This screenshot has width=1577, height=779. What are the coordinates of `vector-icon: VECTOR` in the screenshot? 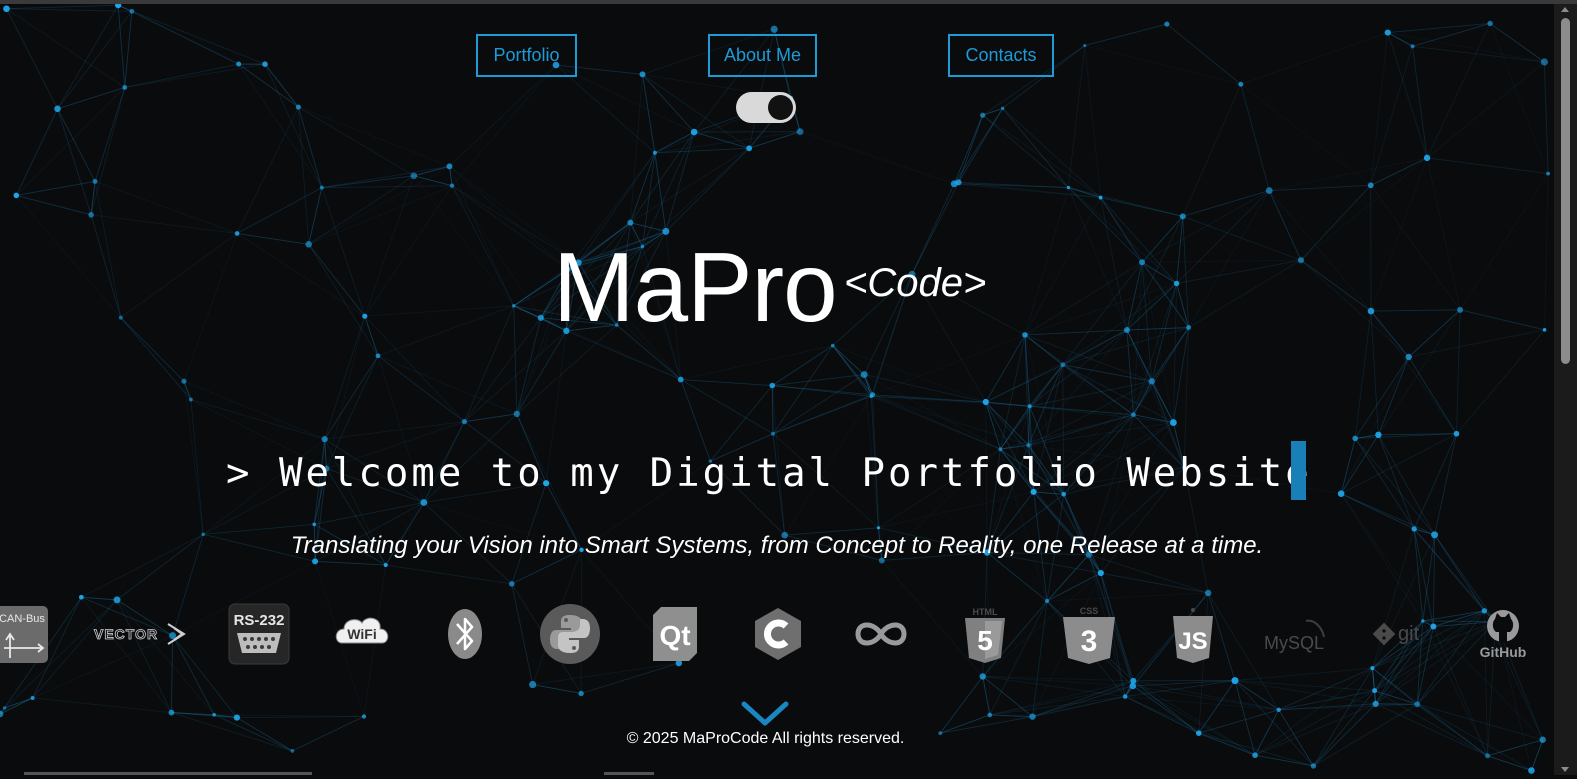 It's located at (140, 634).